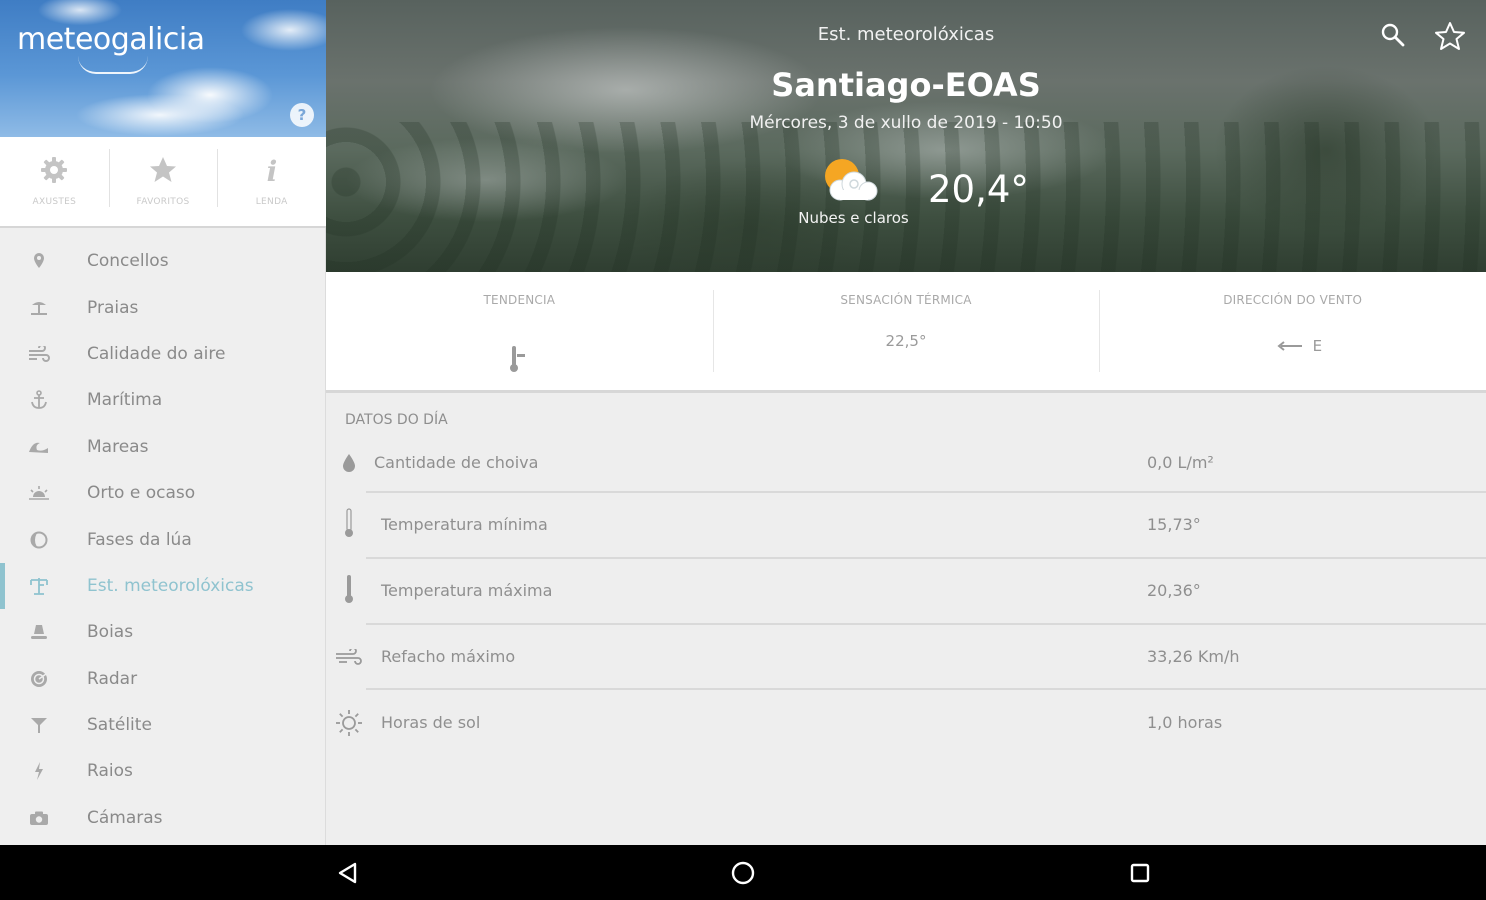 This screenshot has width=1486, height=900. Describe the element at coordinates (39, 354) in the screenshot. I see `air-quality-icon` at that location.